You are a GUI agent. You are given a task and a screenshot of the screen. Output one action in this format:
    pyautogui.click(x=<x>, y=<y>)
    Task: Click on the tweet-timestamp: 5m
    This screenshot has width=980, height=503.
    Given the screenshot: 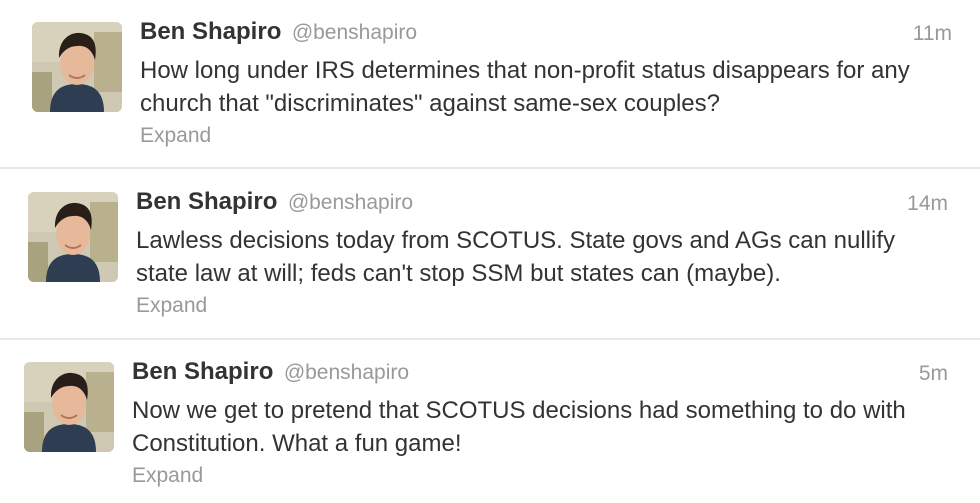 What is the action you would take?
    pyautogui.click(x=933, y=374)
    